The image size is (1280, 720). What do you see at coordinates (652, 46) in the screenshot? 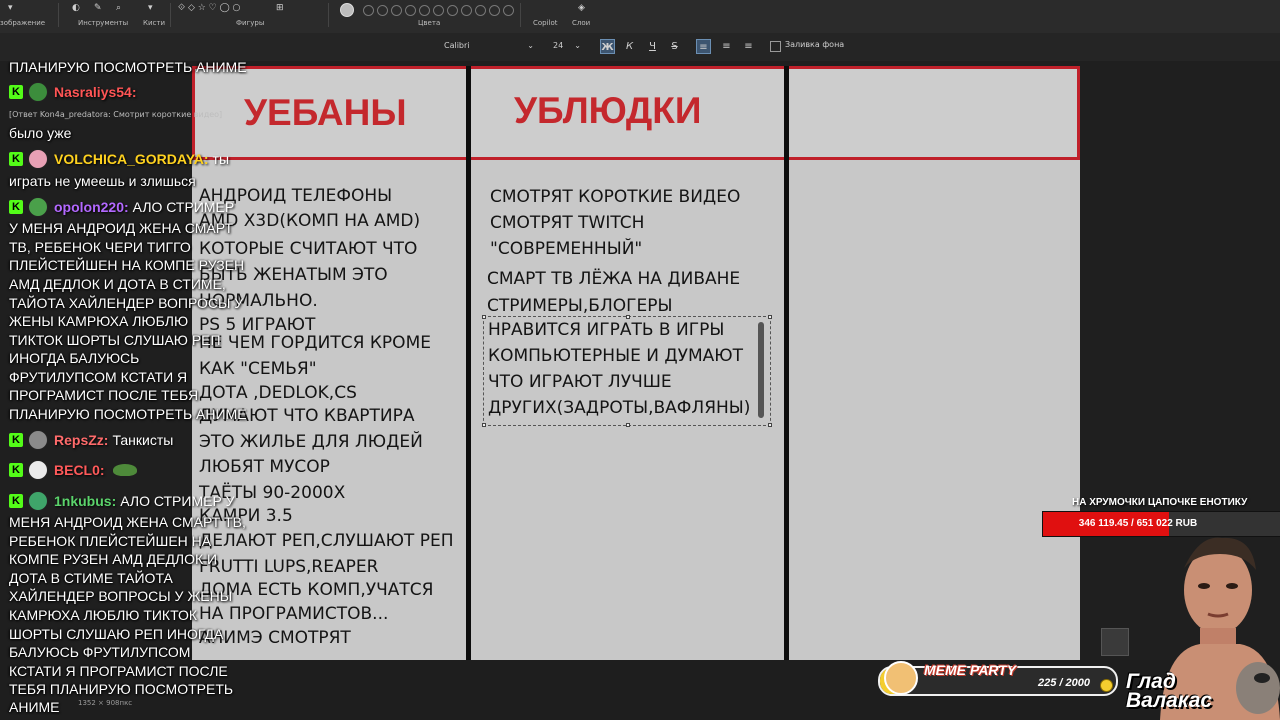
I see `underline-button: Ч` at bounding box center [652, 46].